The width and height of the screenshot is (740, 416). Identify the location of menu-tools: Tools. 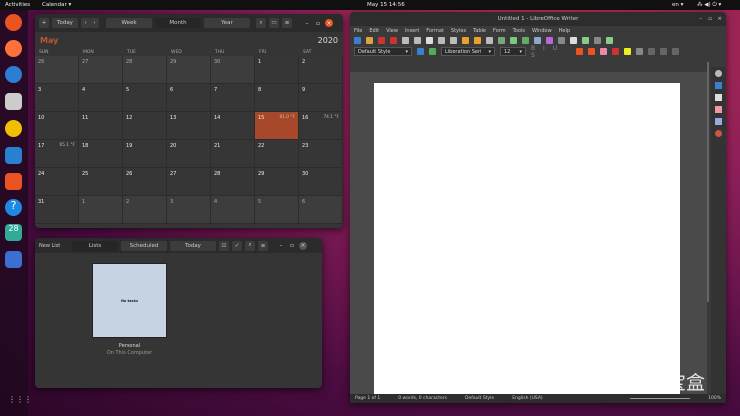
(519, 31).